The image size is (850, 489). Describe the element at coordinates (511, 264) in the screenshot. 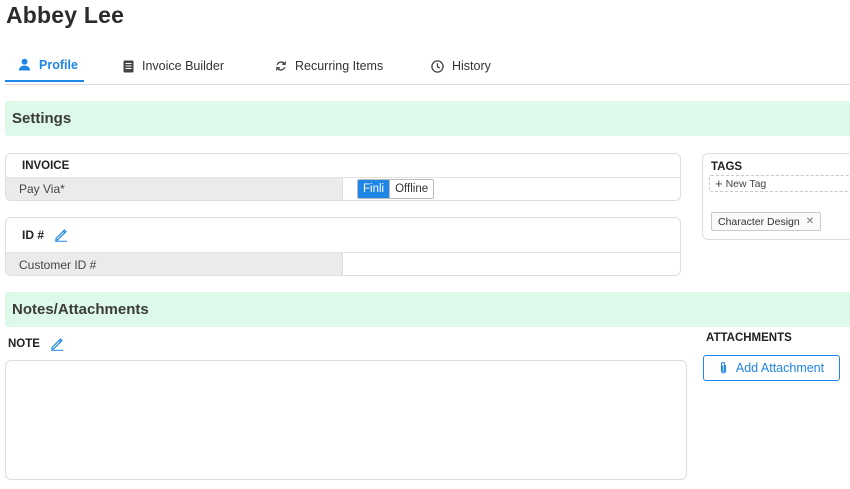

I see `customer-id-value` at that location.